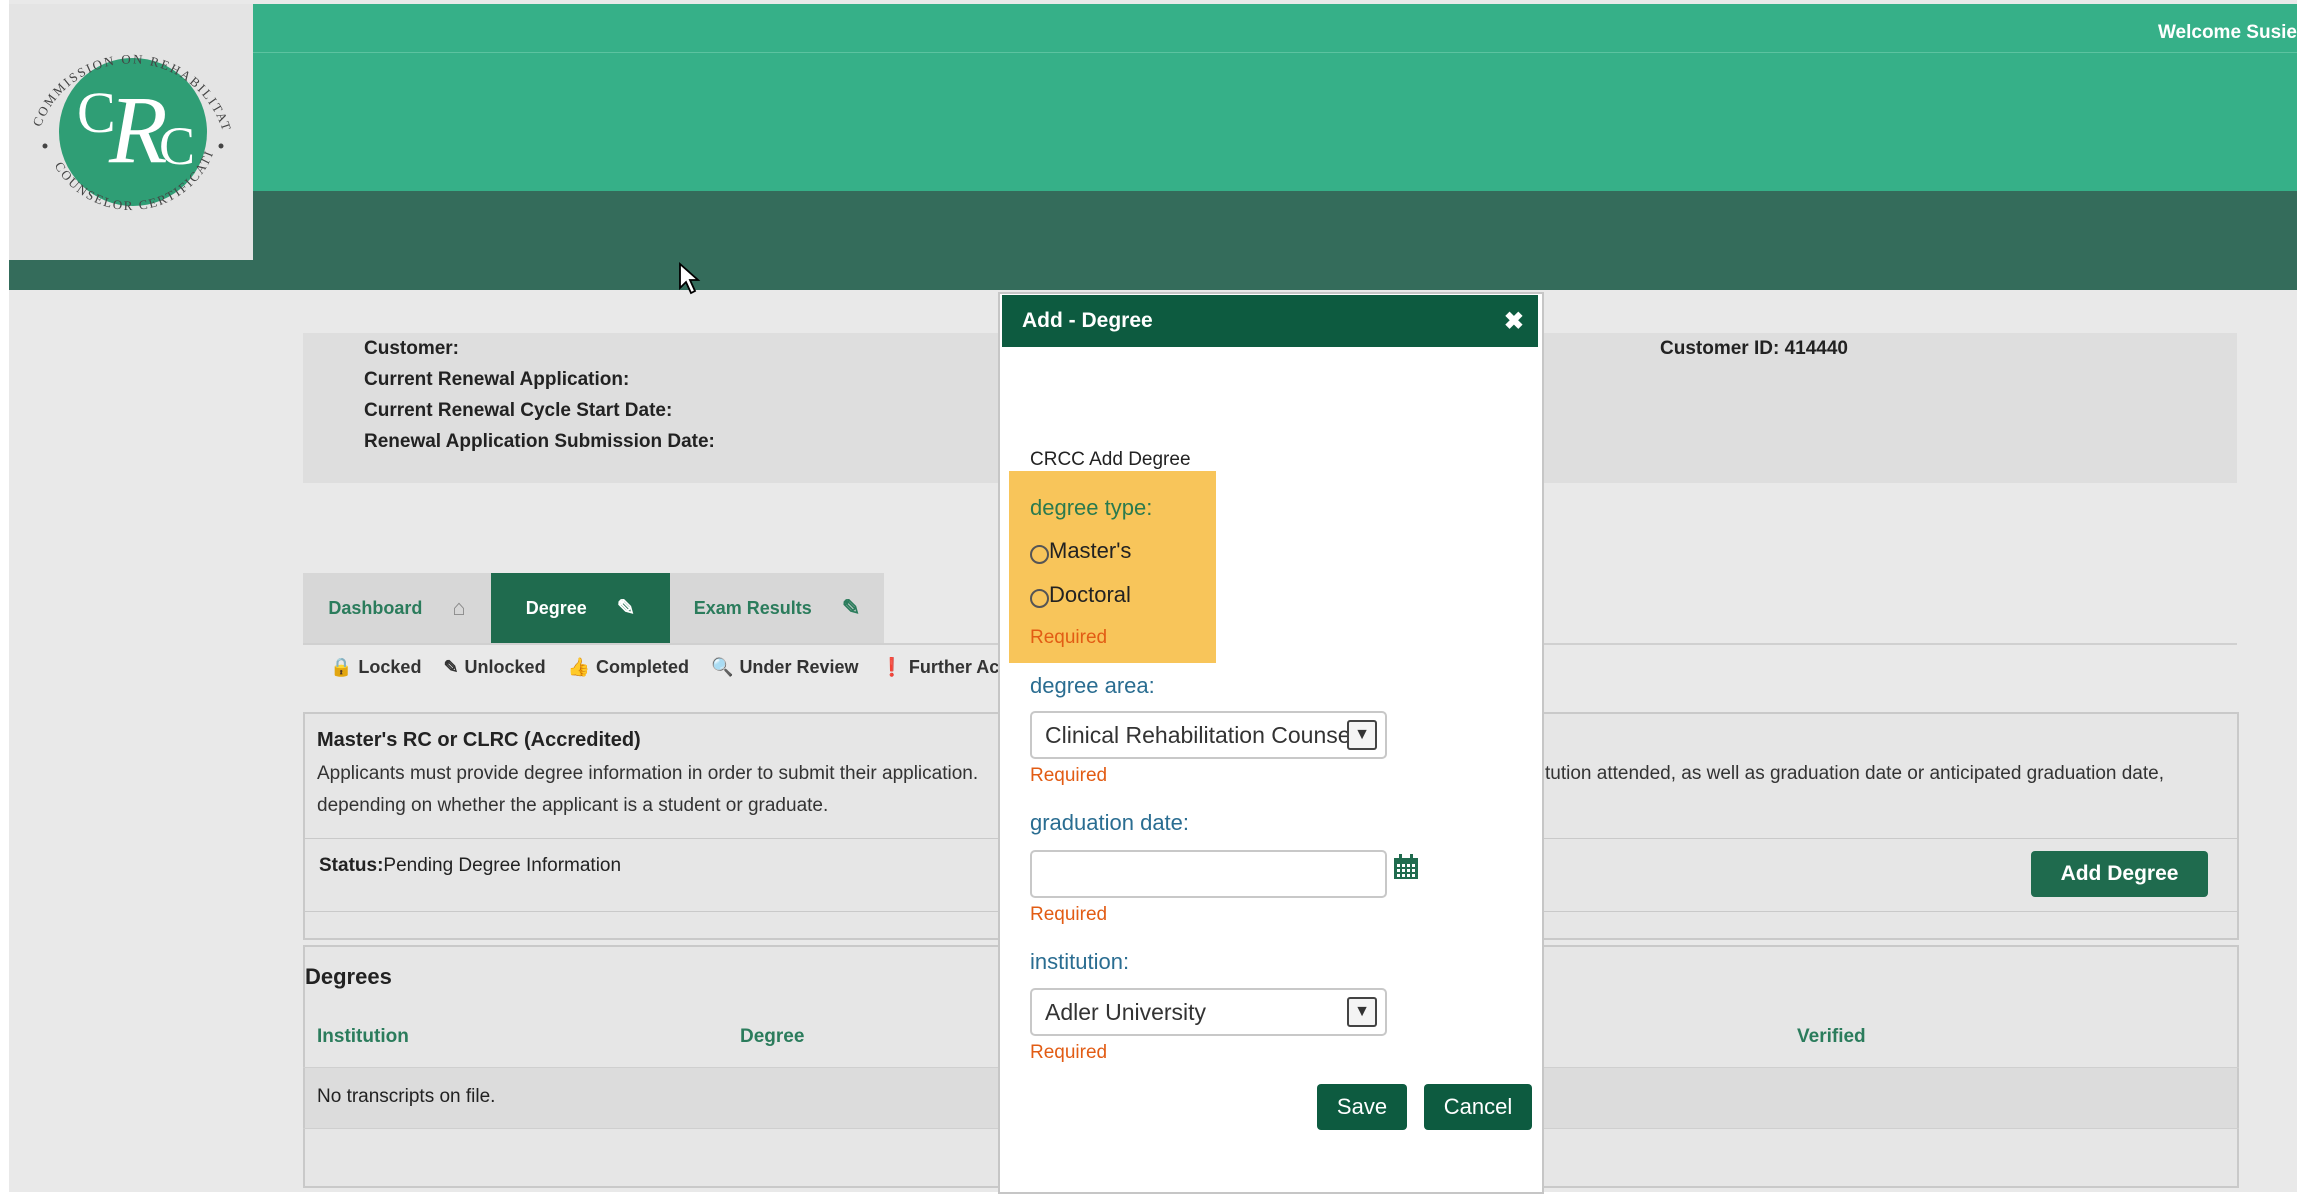 The height and width of the screenshot is (1194, 2297). I want to click on alert-icon: ❗, so click(891, 667).